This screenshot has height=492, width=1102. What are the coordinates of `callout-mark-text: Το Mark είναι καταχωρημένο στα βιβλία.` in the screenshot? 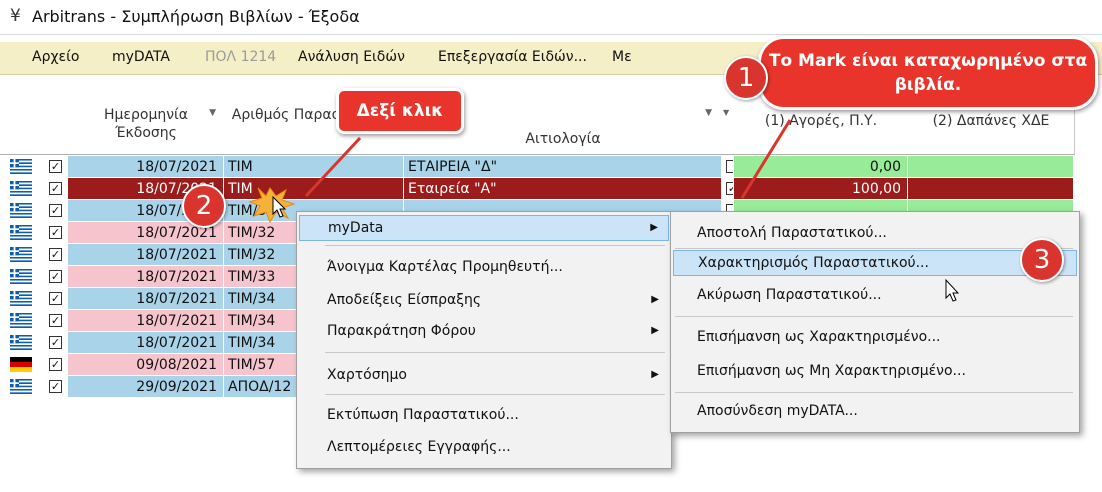 It's located at (928, 73).